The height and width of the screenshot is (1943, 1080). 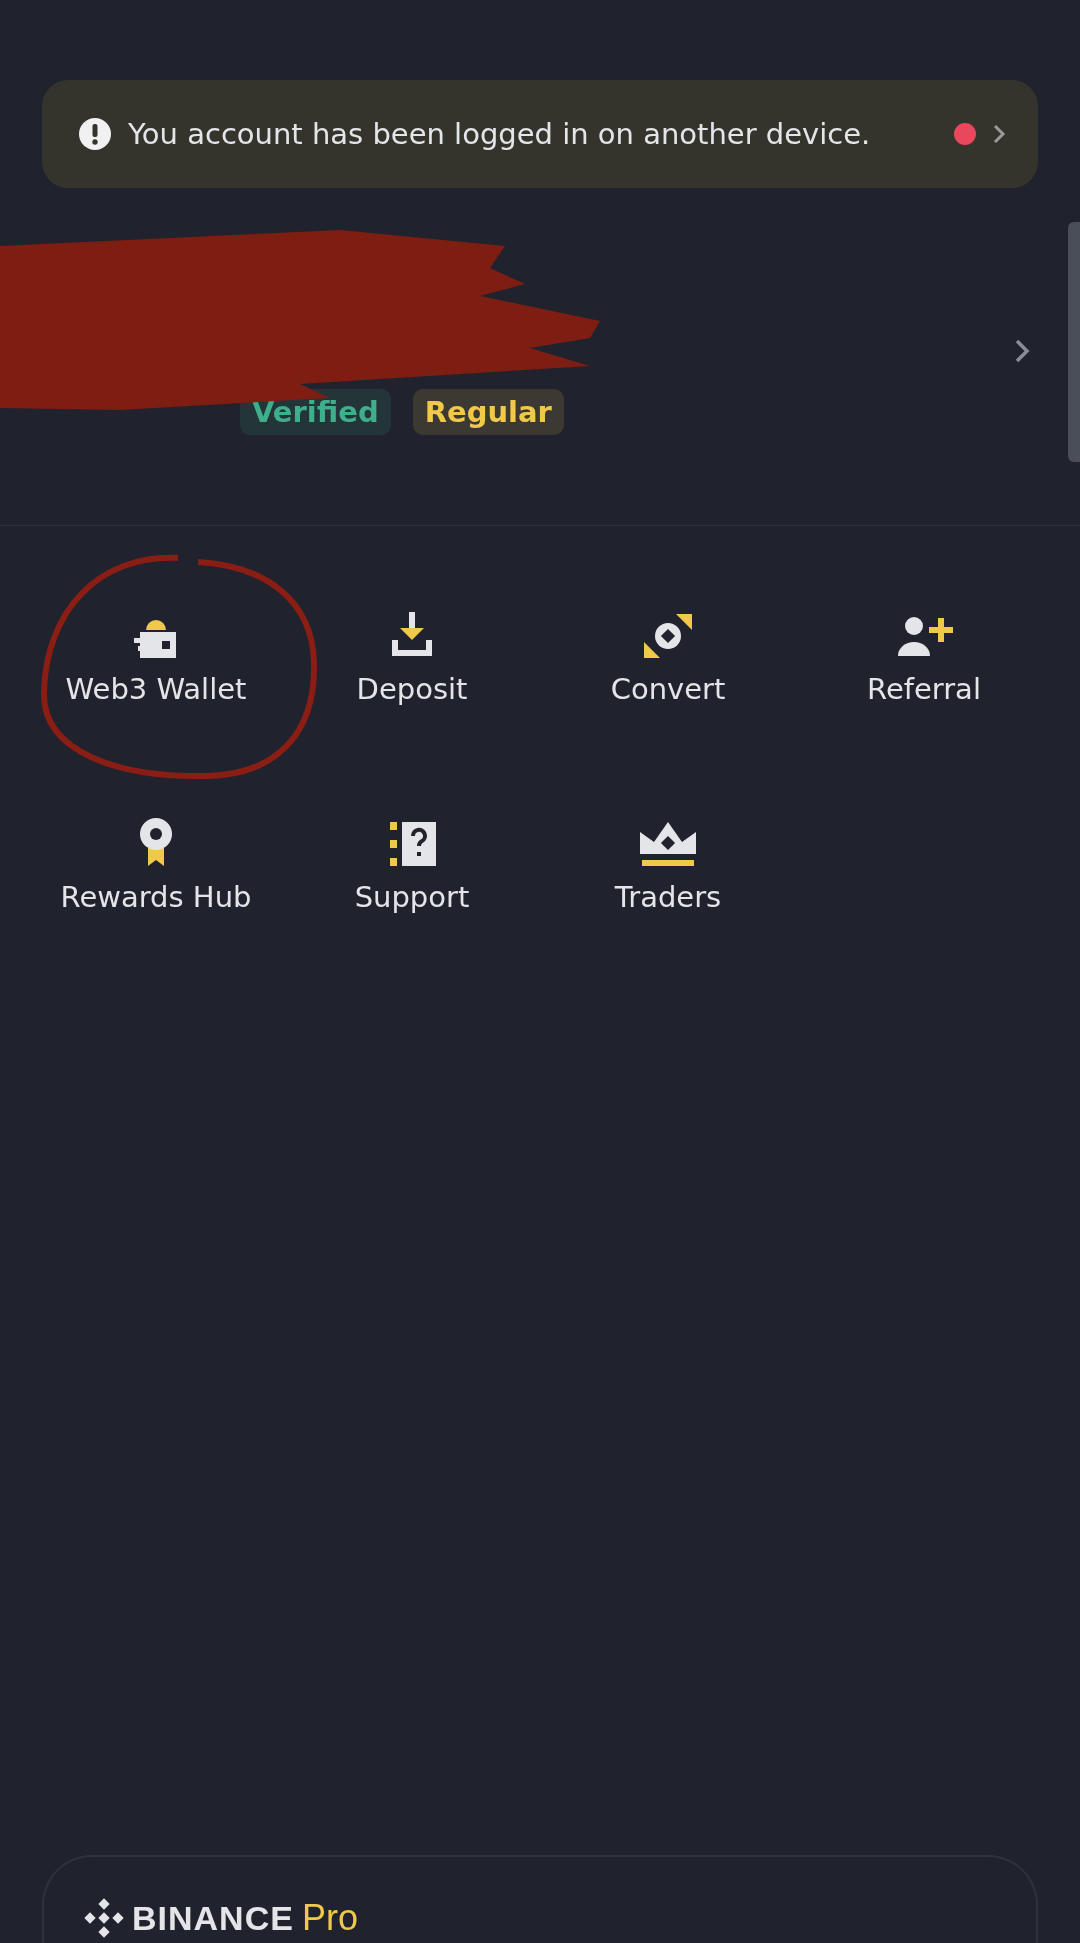 What do you see at coordinates (104, 1918) in the screenshot?
I see `diamond-logo-icon` at bounding box center [104, 1918].